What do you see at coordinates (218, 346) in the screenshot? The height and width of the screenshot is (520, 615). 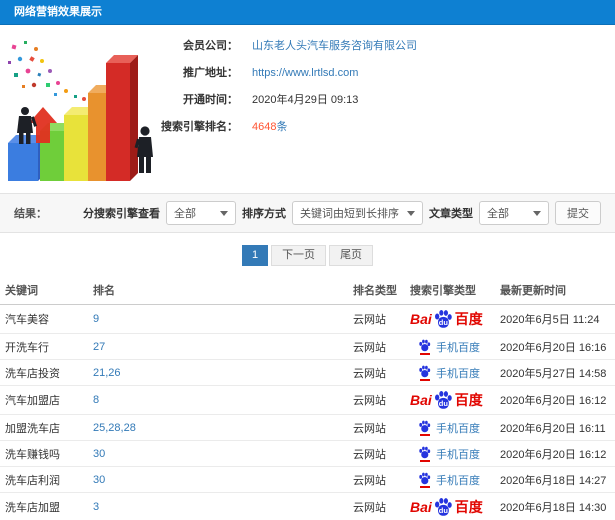 I see `rank-link: 27` at bounding box center [218, 346].